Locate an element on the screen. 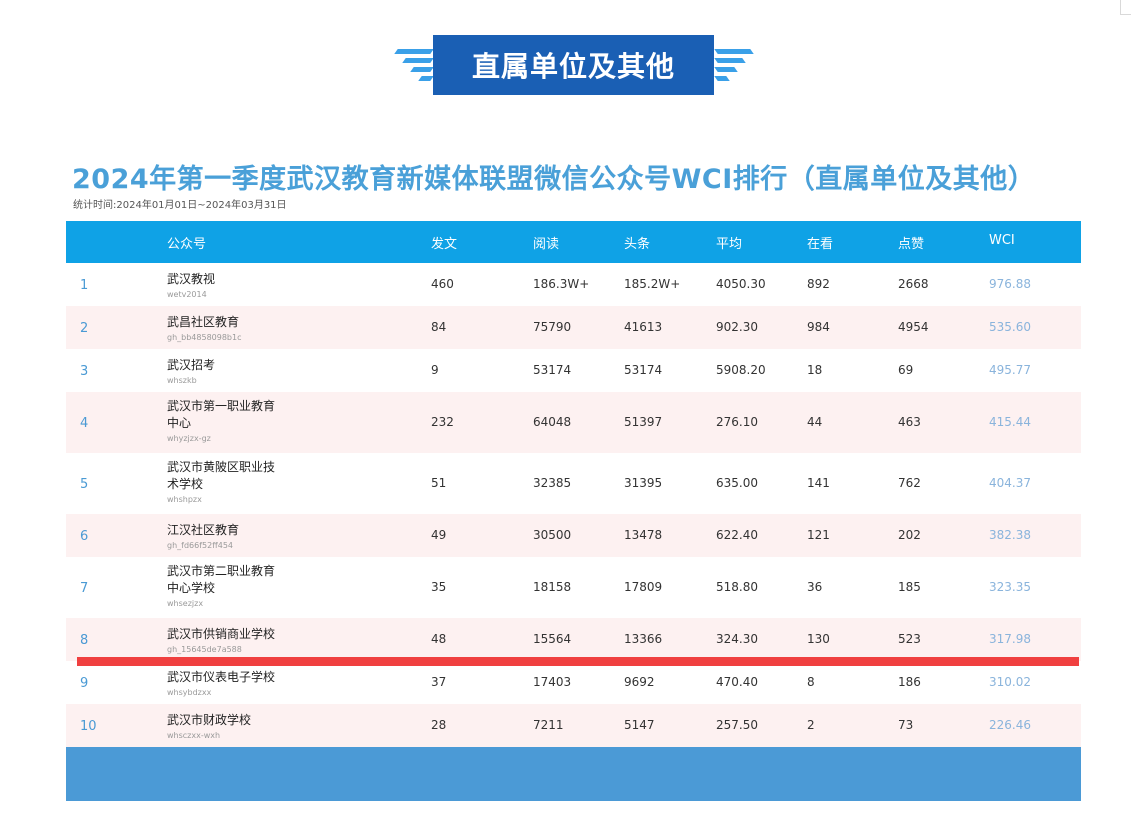 The image size is (1141, 816). row-watching: 8 is located at coordinates (811, 682).